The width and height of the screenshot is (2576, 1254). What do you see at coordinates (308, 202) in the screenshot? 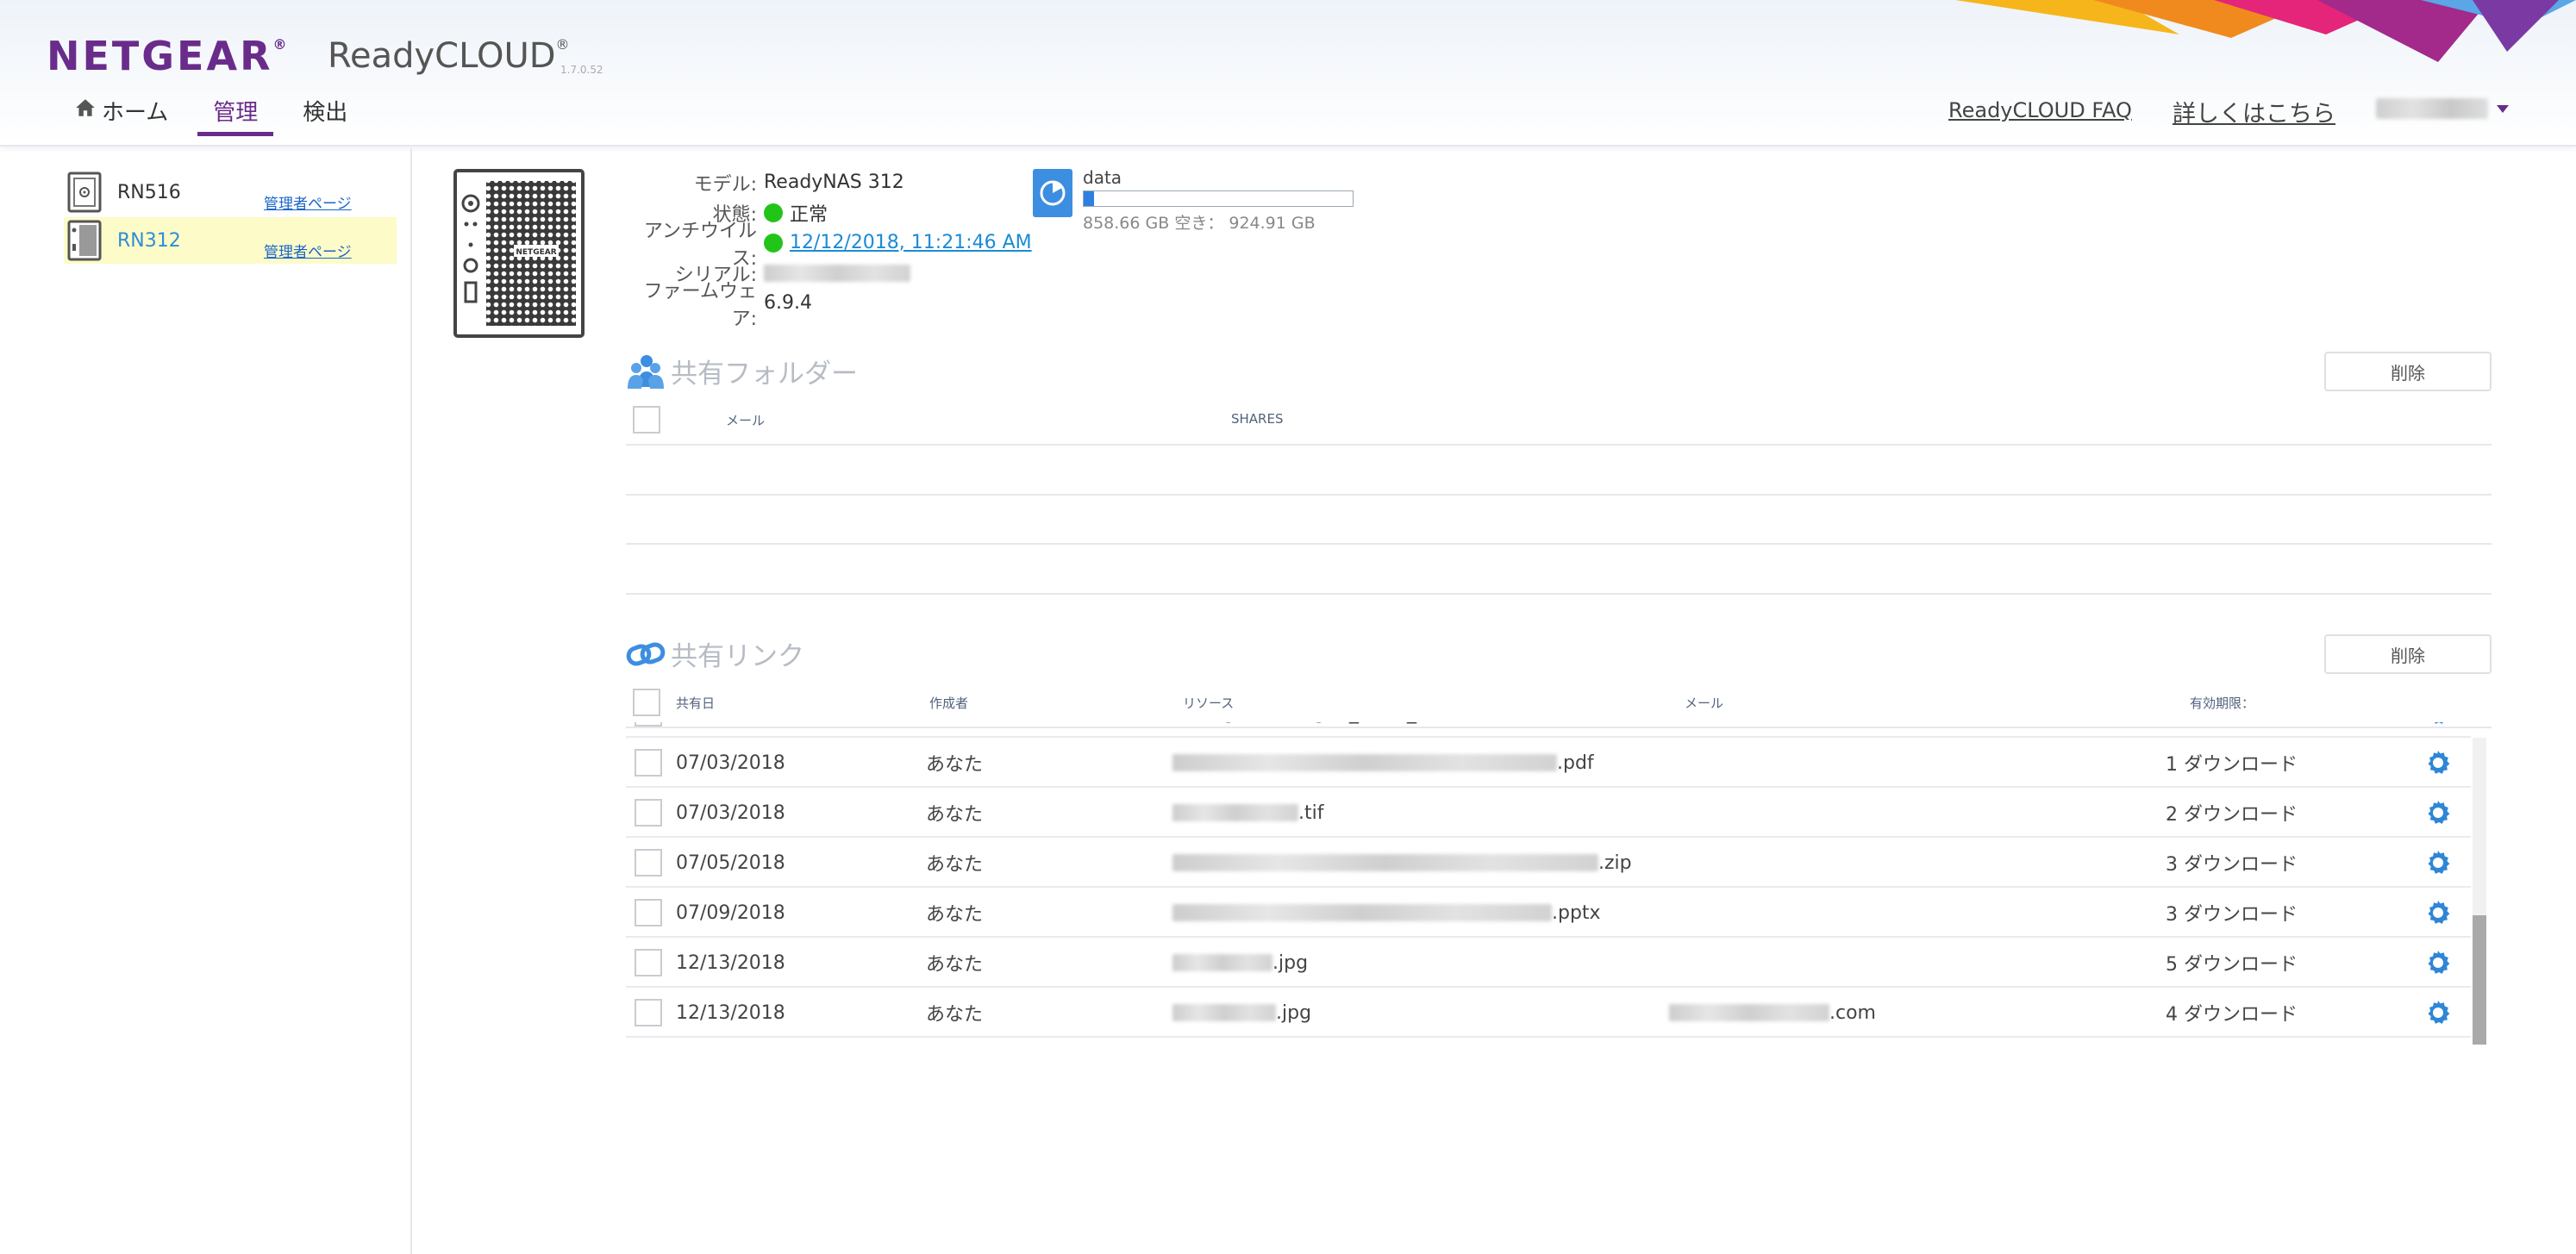
I see `admin-page-link-rn516: 管理者ページ` at bounding box center [308, 202].